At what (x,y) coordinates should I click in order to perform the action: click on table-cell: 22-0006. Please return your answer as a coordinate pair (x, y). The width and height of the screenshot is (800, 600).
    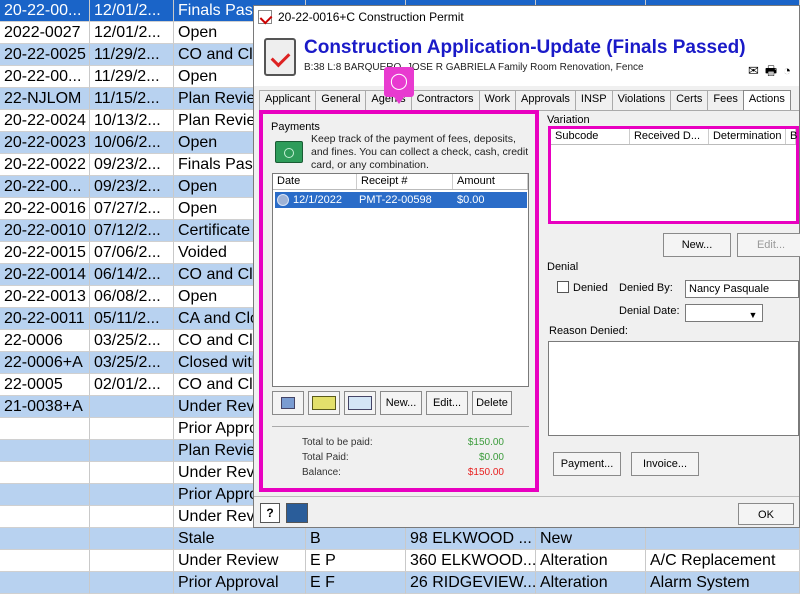
    Looking at the image, I should click on (45, 341).